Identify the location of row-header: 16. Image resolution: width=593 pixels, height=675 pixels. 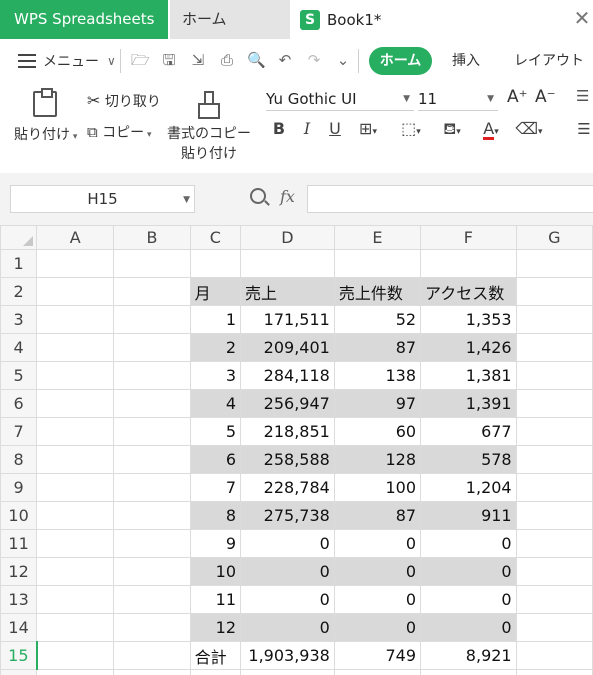
(19, 672).